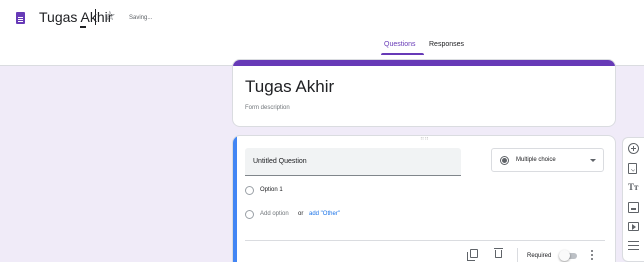  I want to click on question-title: Untitled Question, so click(280, 161).